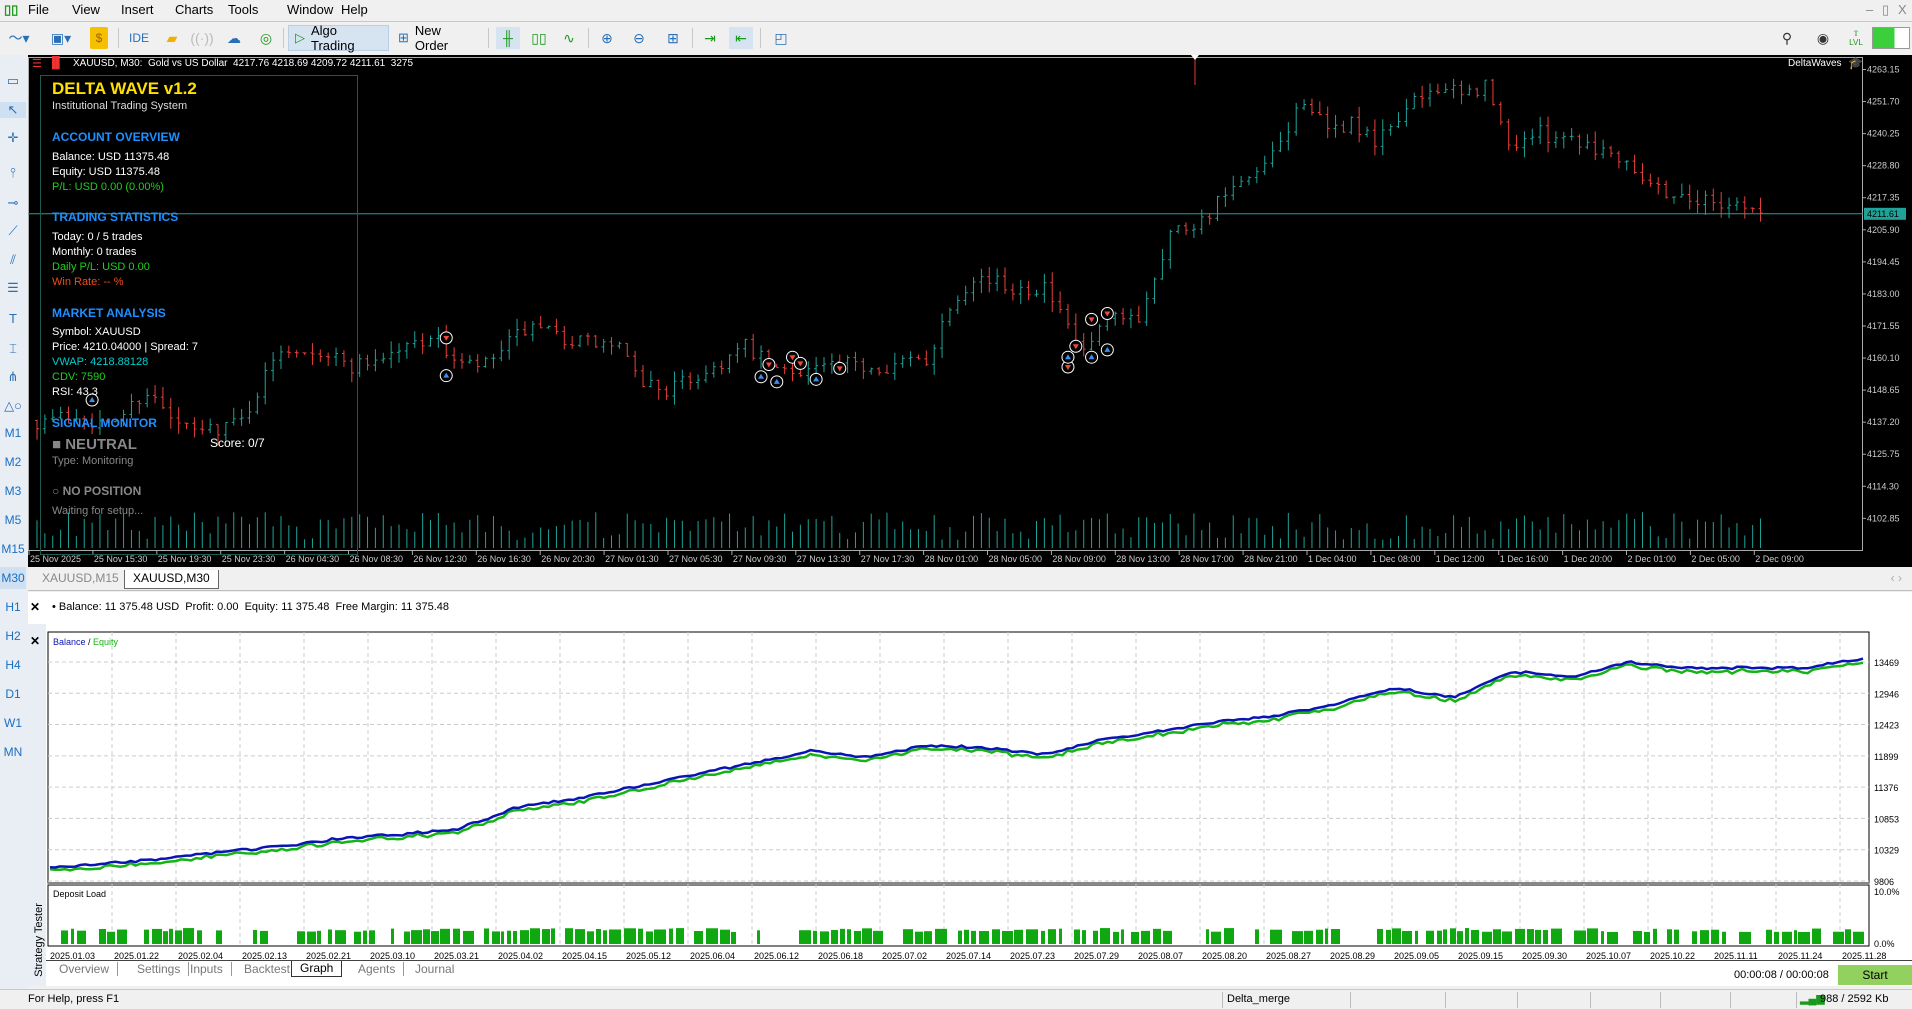 This screenshot has height=1009, width=1912. What do you see at coordinates (310, 9) in the screenshot?
I see `menu-window: Window` at bounding box center [310, 9].